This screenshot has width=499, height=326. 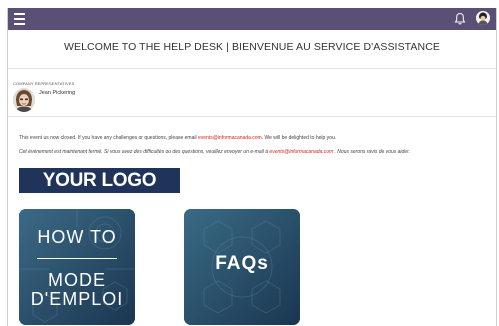 What do you see at coordinates (24, 100) in the screenshot?
I see `representative-avatar` at bounding box center [24, 100].